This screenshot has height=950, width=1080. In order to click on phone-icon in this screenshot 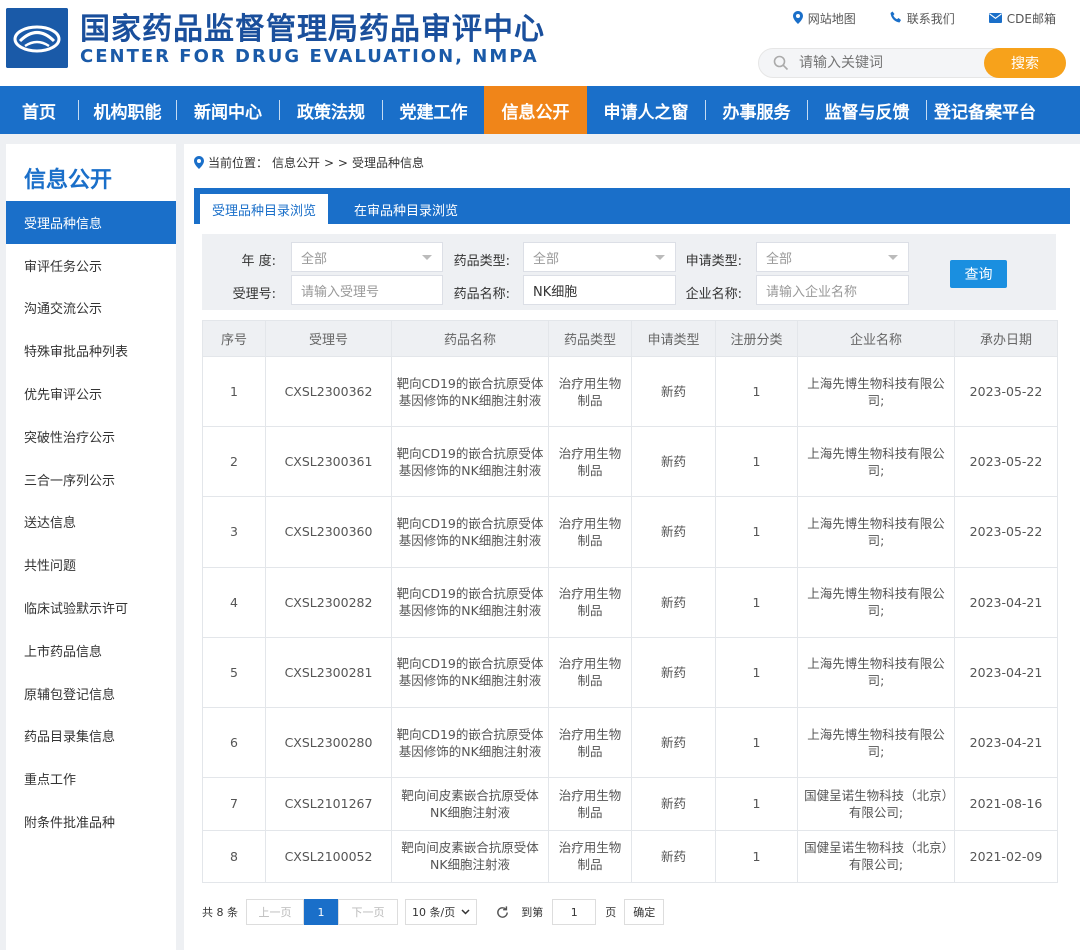, I will do `click(896, 18)`.